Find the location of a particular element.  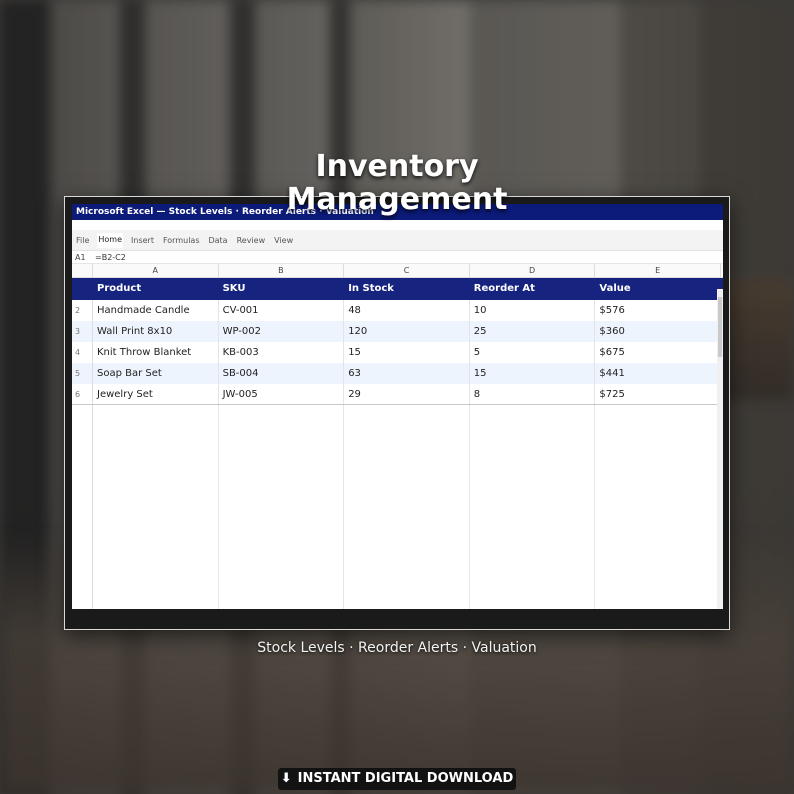

hero-title: Inventory Management is located at coordinates (397, 183).